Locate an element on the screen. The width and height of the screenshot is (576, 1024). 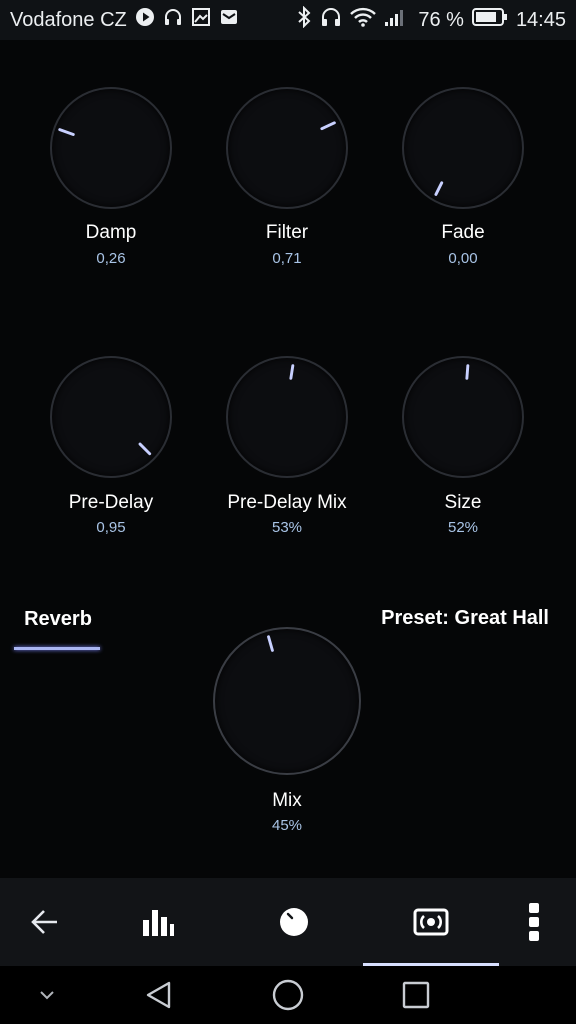
pre-delay-mix-knob is located at coordinates (287, 417).